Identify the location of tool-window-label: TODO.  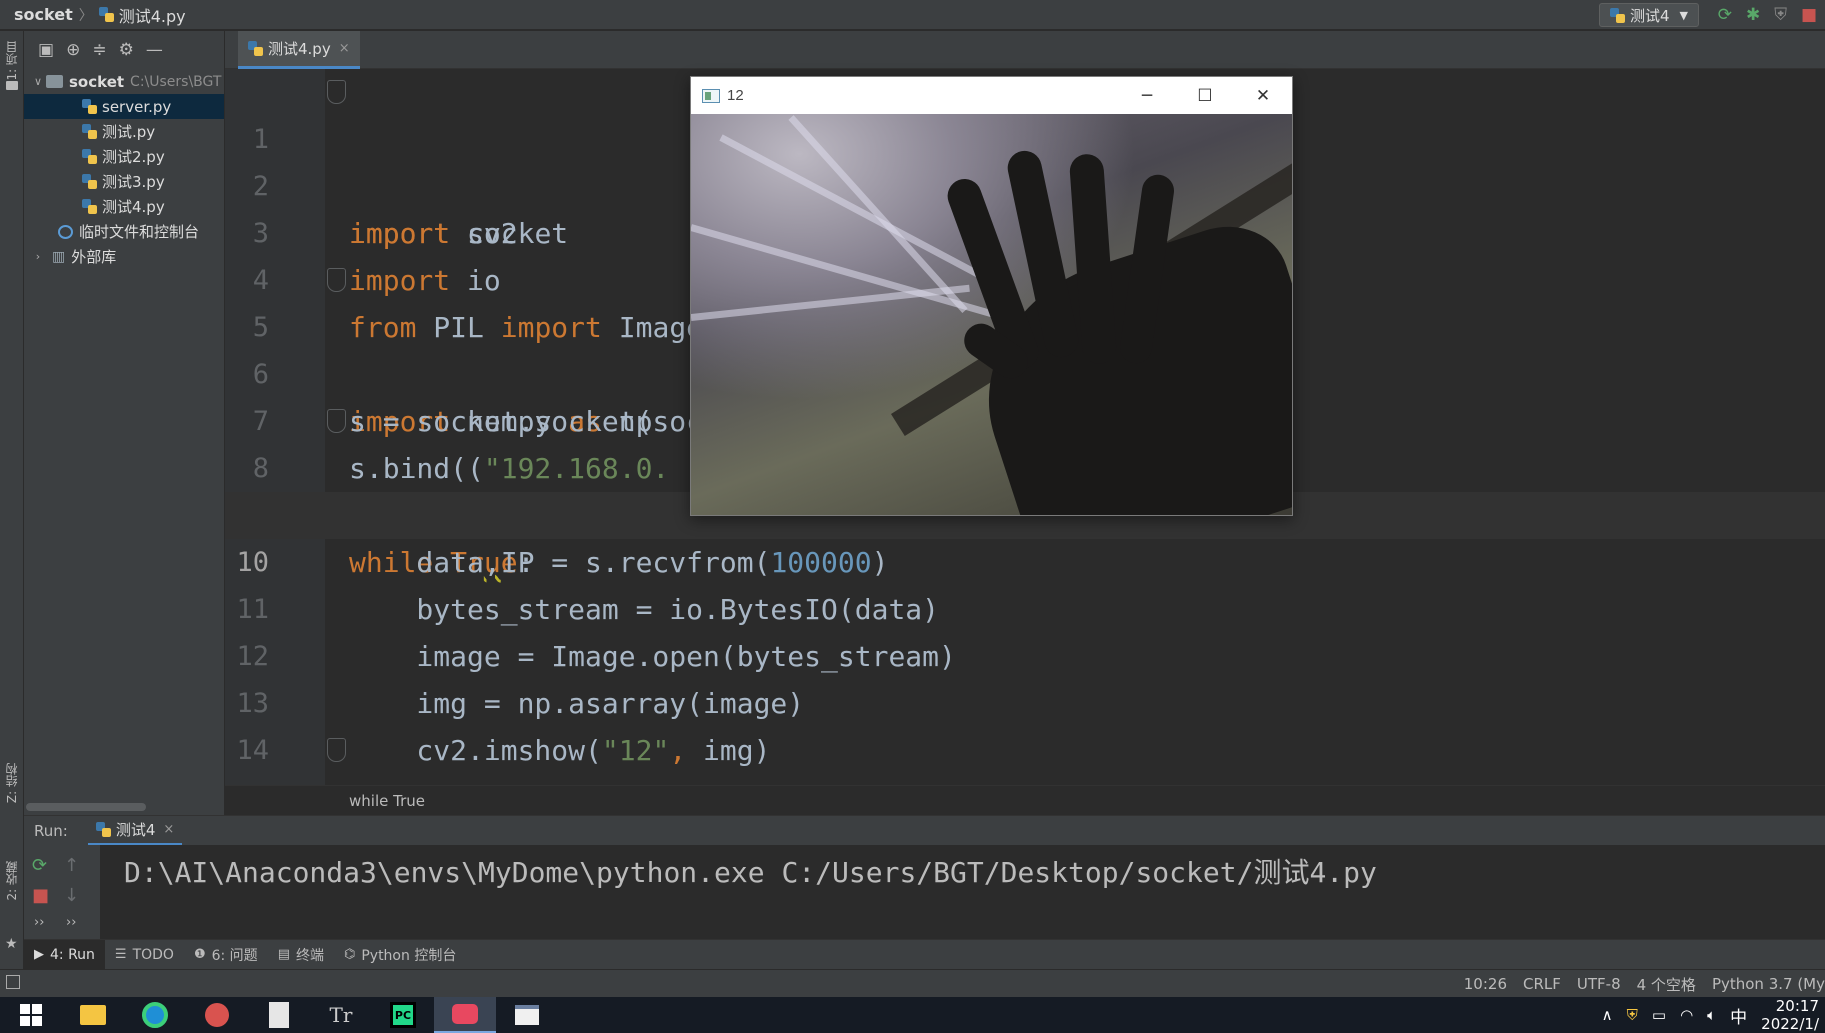
(153, 954).